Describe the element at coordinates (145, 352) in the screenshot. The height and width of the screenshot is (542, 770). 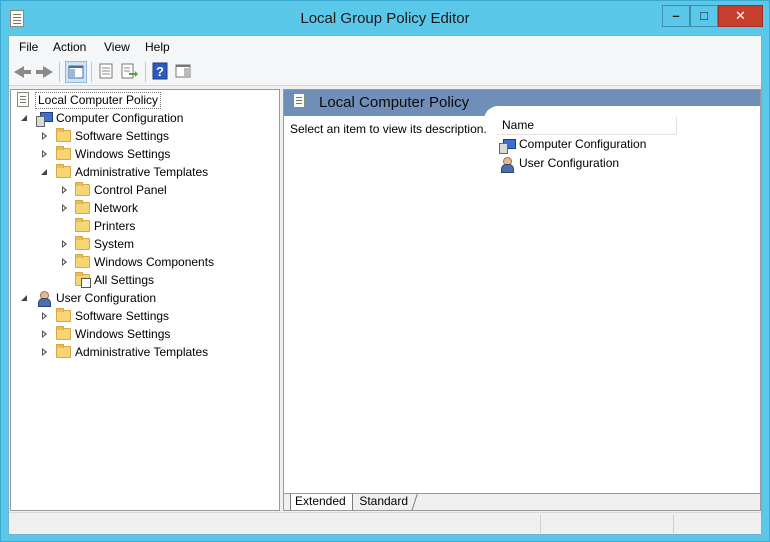
I see `tree-item-uc-administrative-templates: Administrative Templates` at that location.